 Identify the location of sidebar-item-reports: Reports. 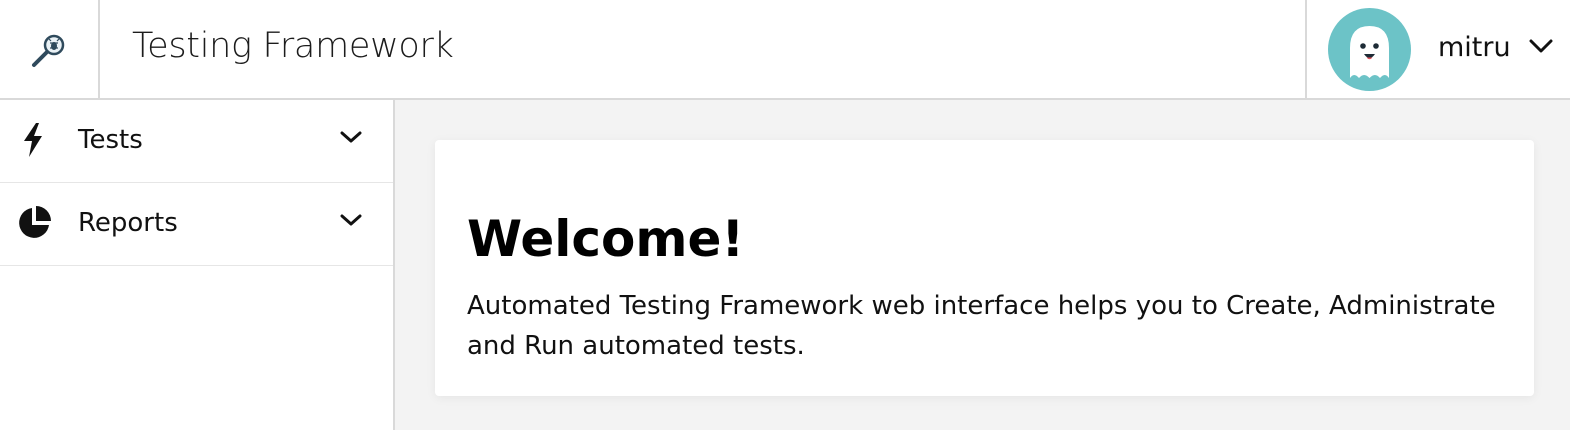
(196, 224).